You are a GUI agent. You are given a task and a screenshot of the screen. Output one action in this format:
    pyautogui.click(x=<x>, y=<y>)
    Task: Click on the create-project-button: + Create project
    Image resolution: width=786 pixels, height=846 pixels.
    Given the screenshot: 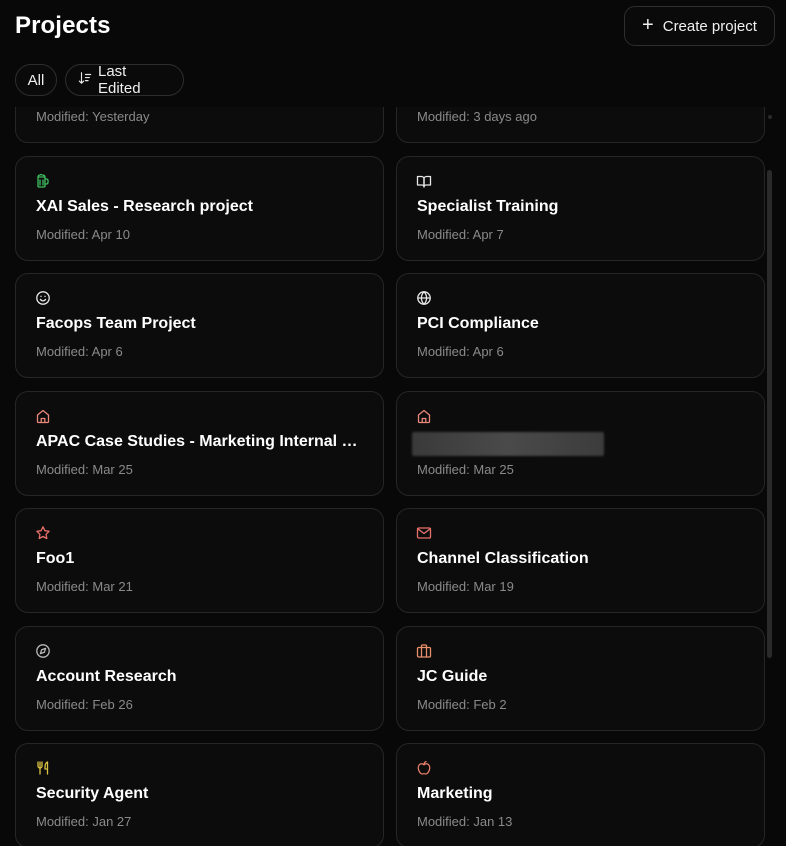 What is the action you would take?
    pyautogui.click(x=699, y=26)
    